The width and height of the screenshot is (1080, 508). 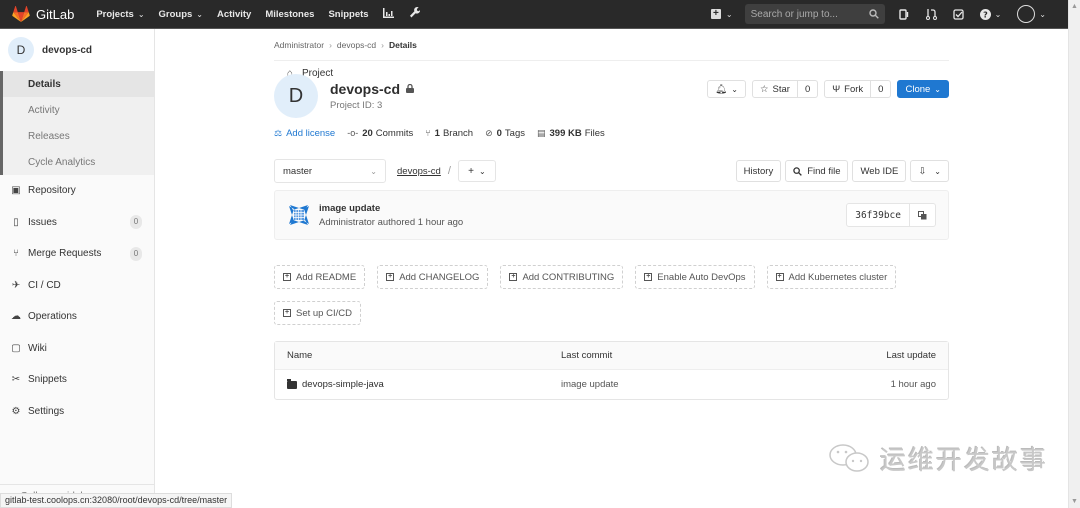 What do you see at coordinates (489, 132) in the screenshot?
I see `tag-icon: ⊘` at bounding box center [489, 132].